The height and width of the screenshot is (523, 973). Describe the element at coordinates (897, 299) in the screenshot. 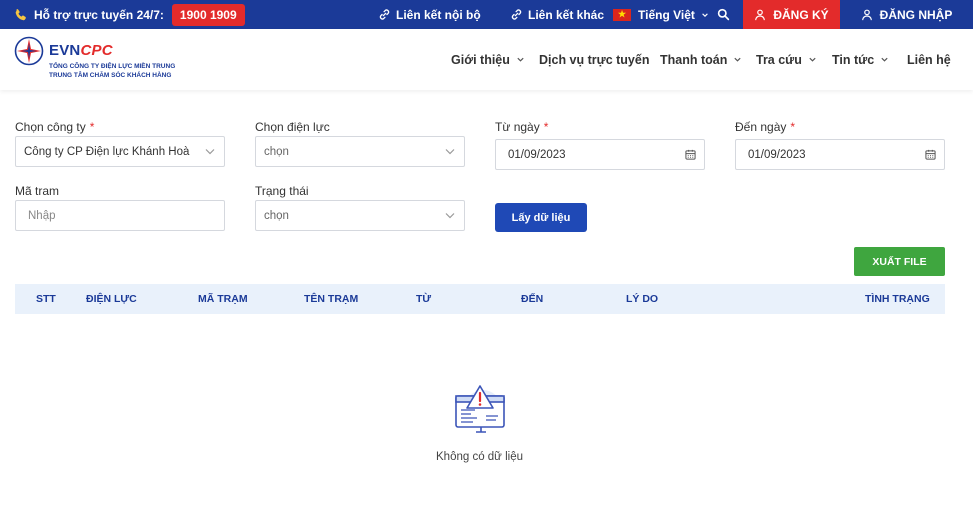

I see `column-header-status: TÌNH TRẠNG` at that location.